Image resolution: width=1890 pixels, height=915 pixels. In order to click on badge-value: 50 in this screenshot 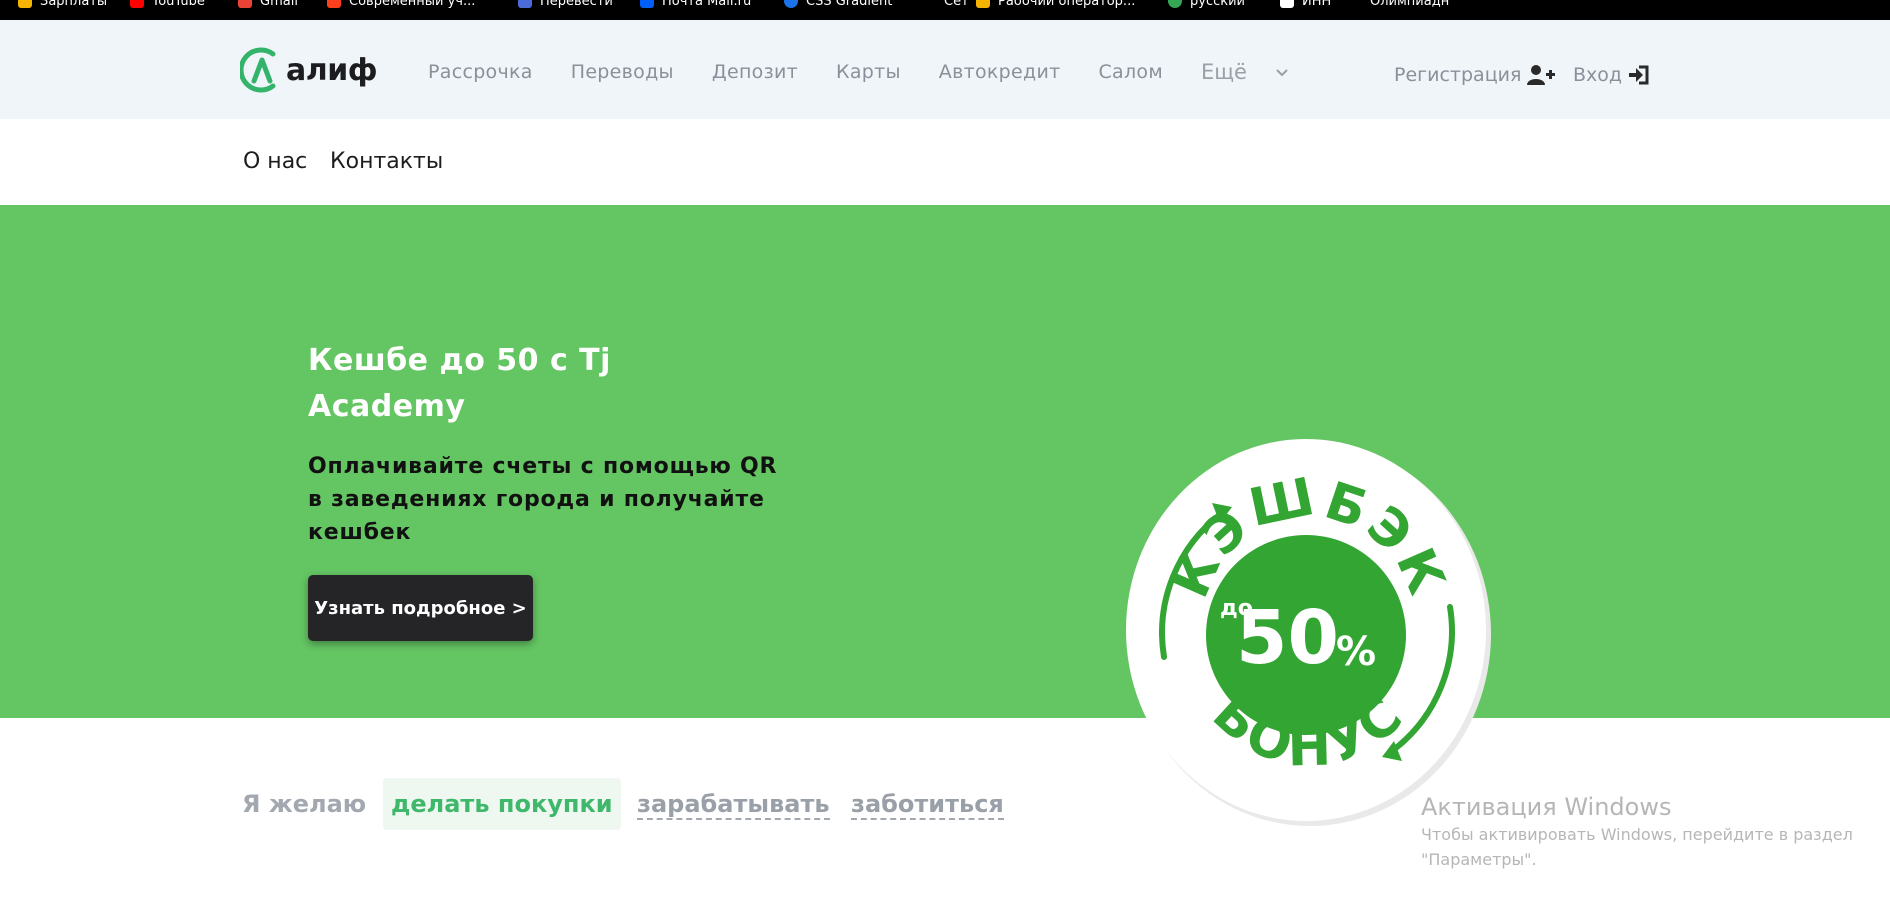, I will do `click(1287, 638)`.